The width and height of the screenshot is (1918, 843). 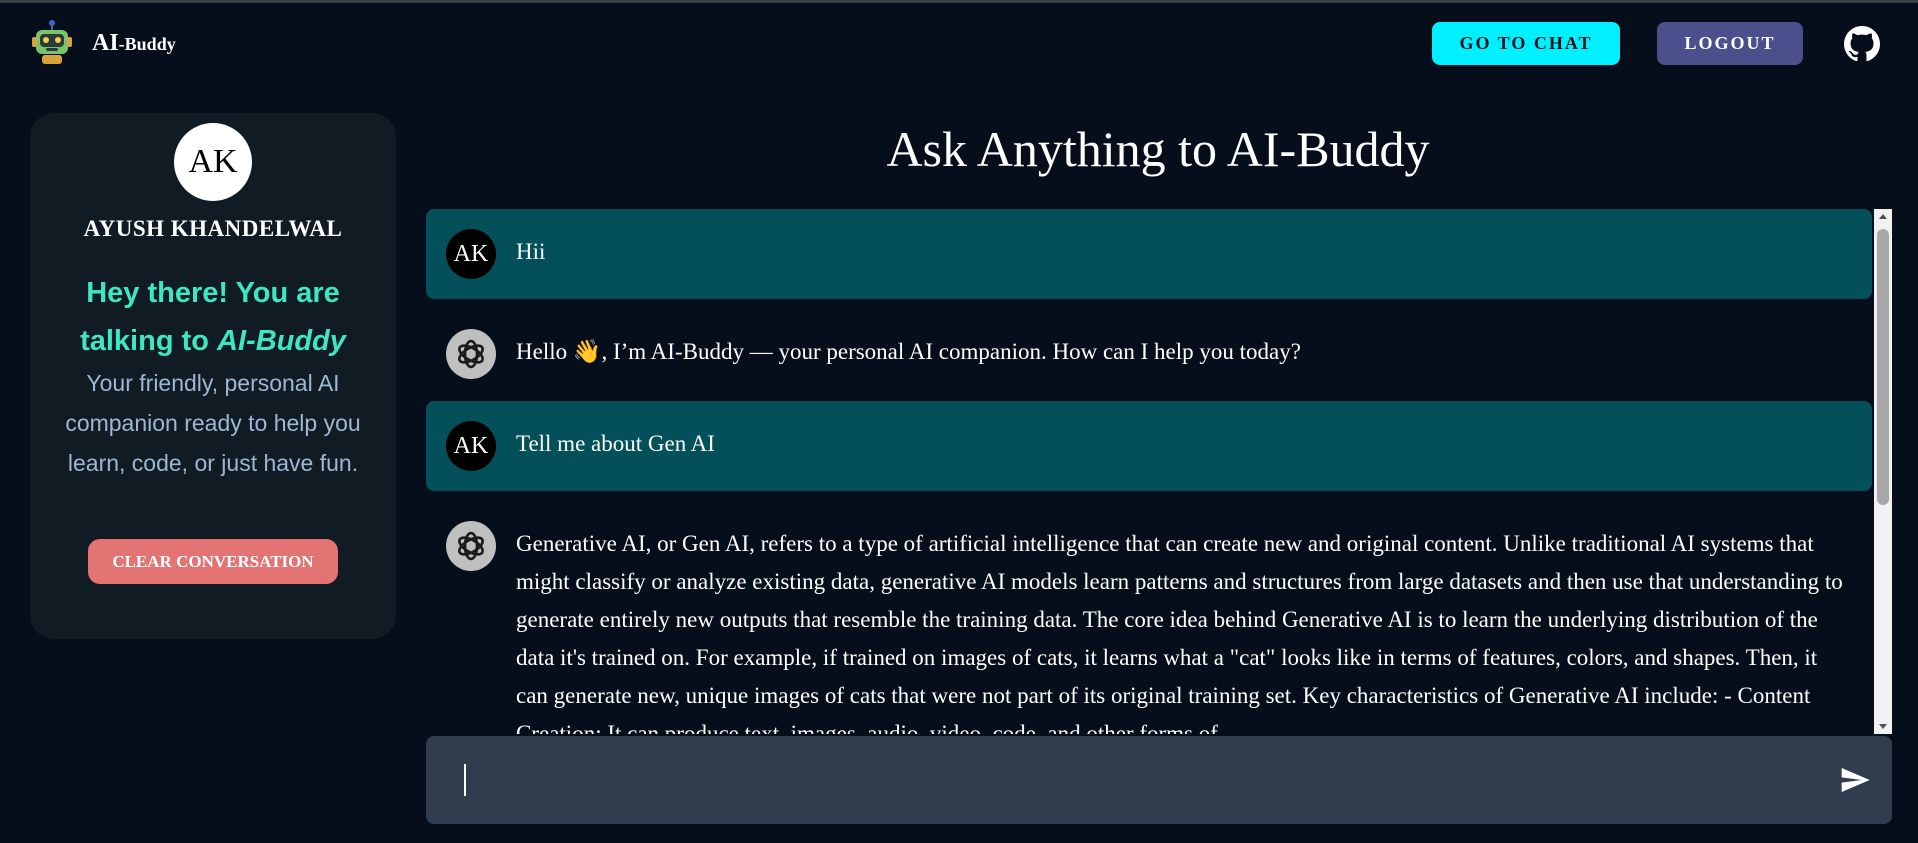 I want to click on text-caret, so click(x=465, y=780).